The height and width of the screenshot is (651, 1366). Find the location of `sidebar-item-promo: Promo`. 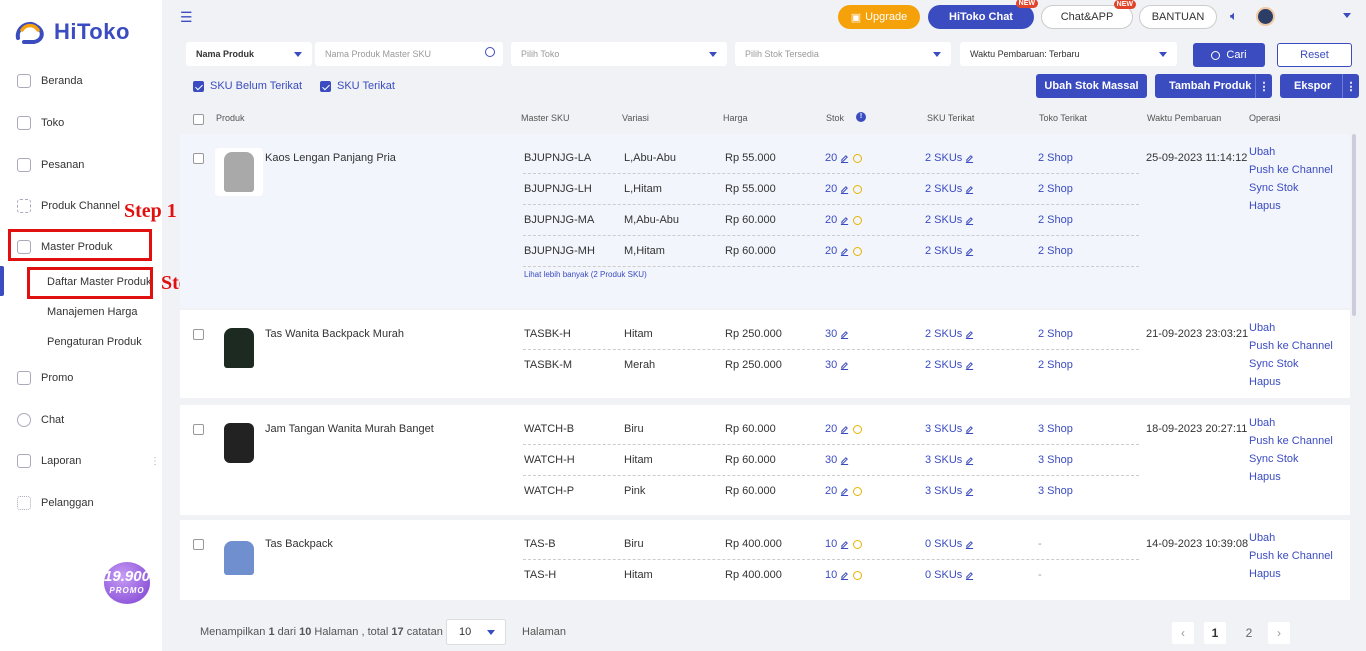

sidebar-item-promo: Promo is located at coordinates (81, 378).